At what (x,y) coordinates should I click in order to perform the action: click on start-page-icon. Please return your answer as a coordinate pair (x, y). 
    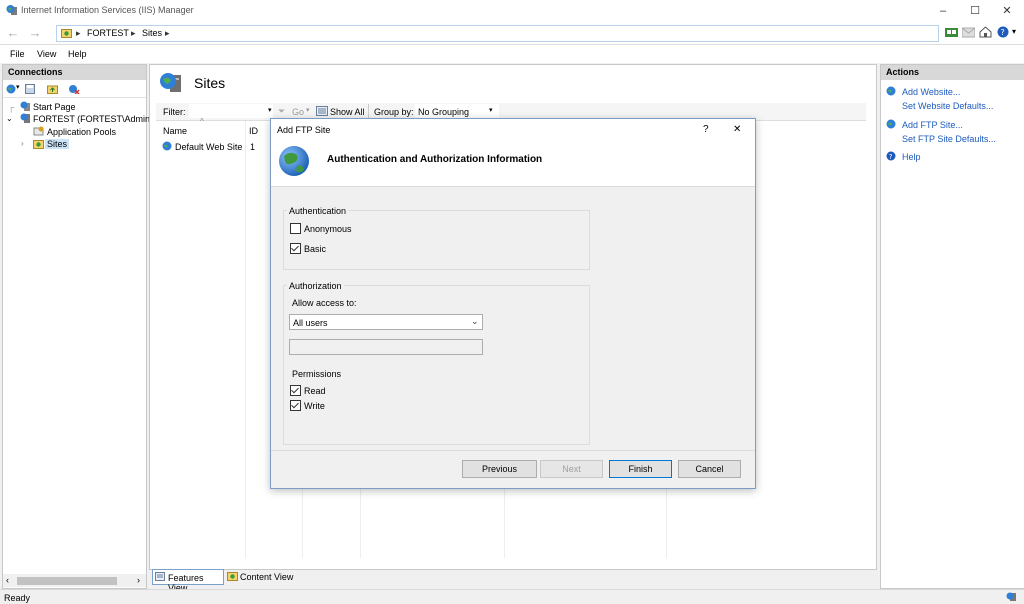
    Looking at the image, I should click on (25, 106).